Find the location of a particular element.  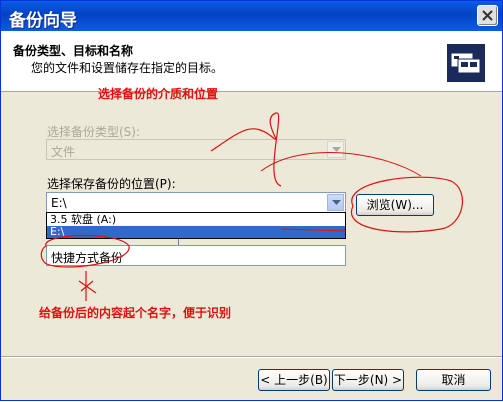

backup-cards-icon is located at coordinates (466, 63).